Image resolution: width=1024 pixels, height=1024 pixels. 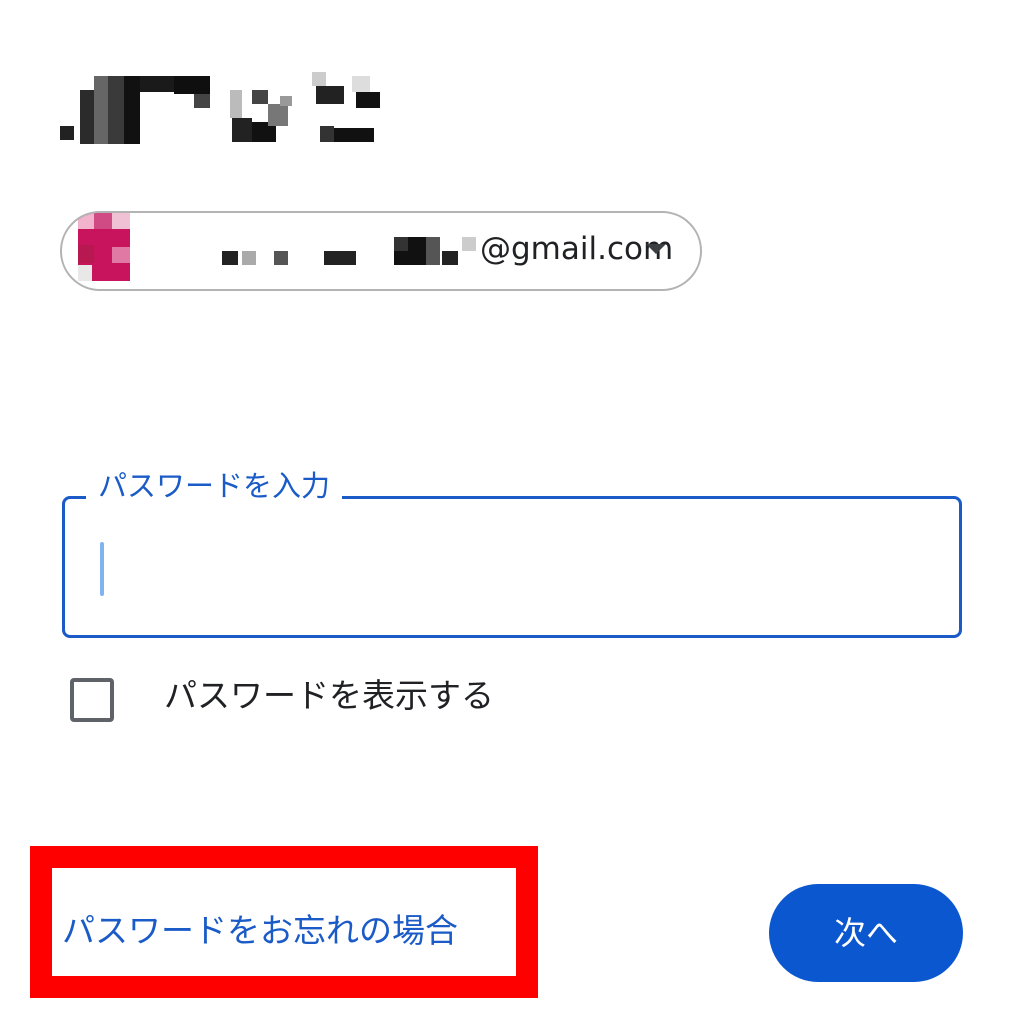 I want to click on account-name-redacted, so click(x=225, y=110).